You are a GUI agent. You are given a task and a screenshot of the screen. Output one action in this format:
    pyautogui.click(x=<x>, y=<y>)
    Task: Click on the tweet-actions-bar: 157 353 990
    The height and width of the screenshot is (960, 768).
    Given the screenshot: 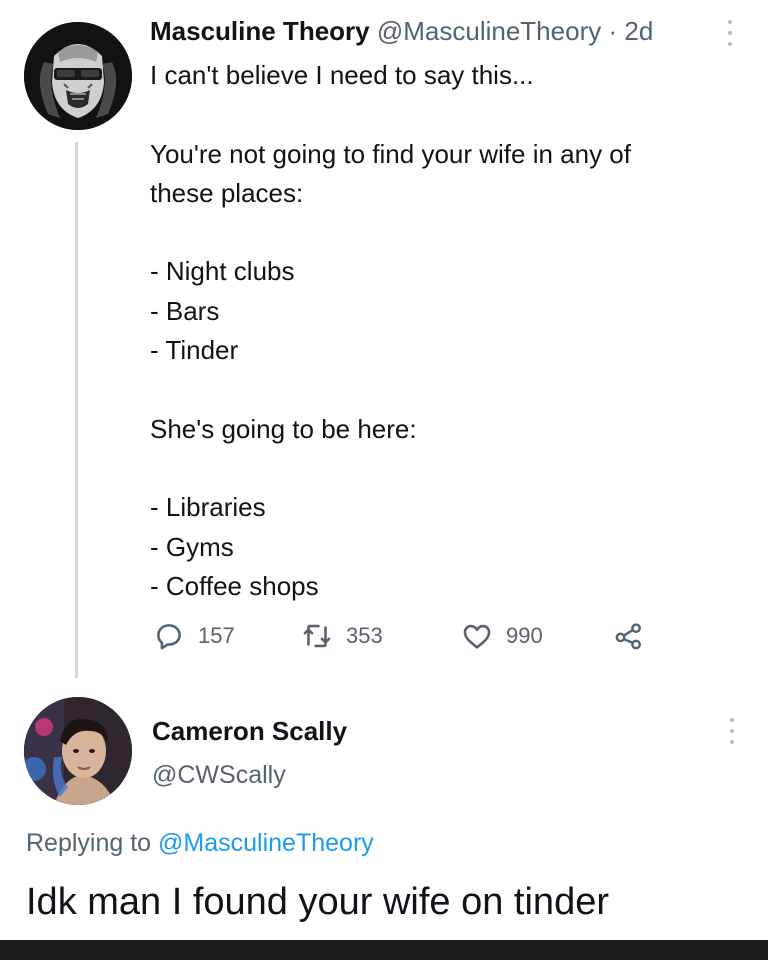 What is the action you would take?
    pyautogui.click(x=412, y=636)
    